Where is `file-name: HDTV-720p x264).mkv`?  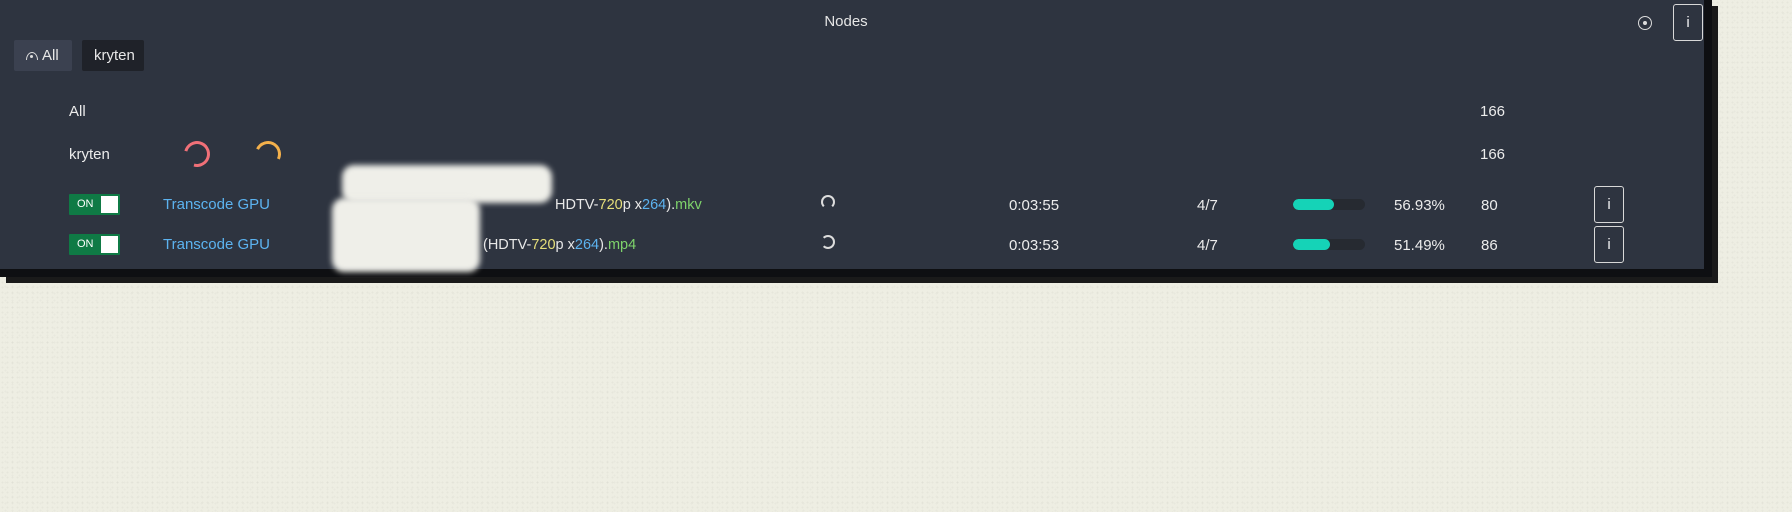 file-name: HDTV-720p x264).mkv is located at coordinates (628, 205).